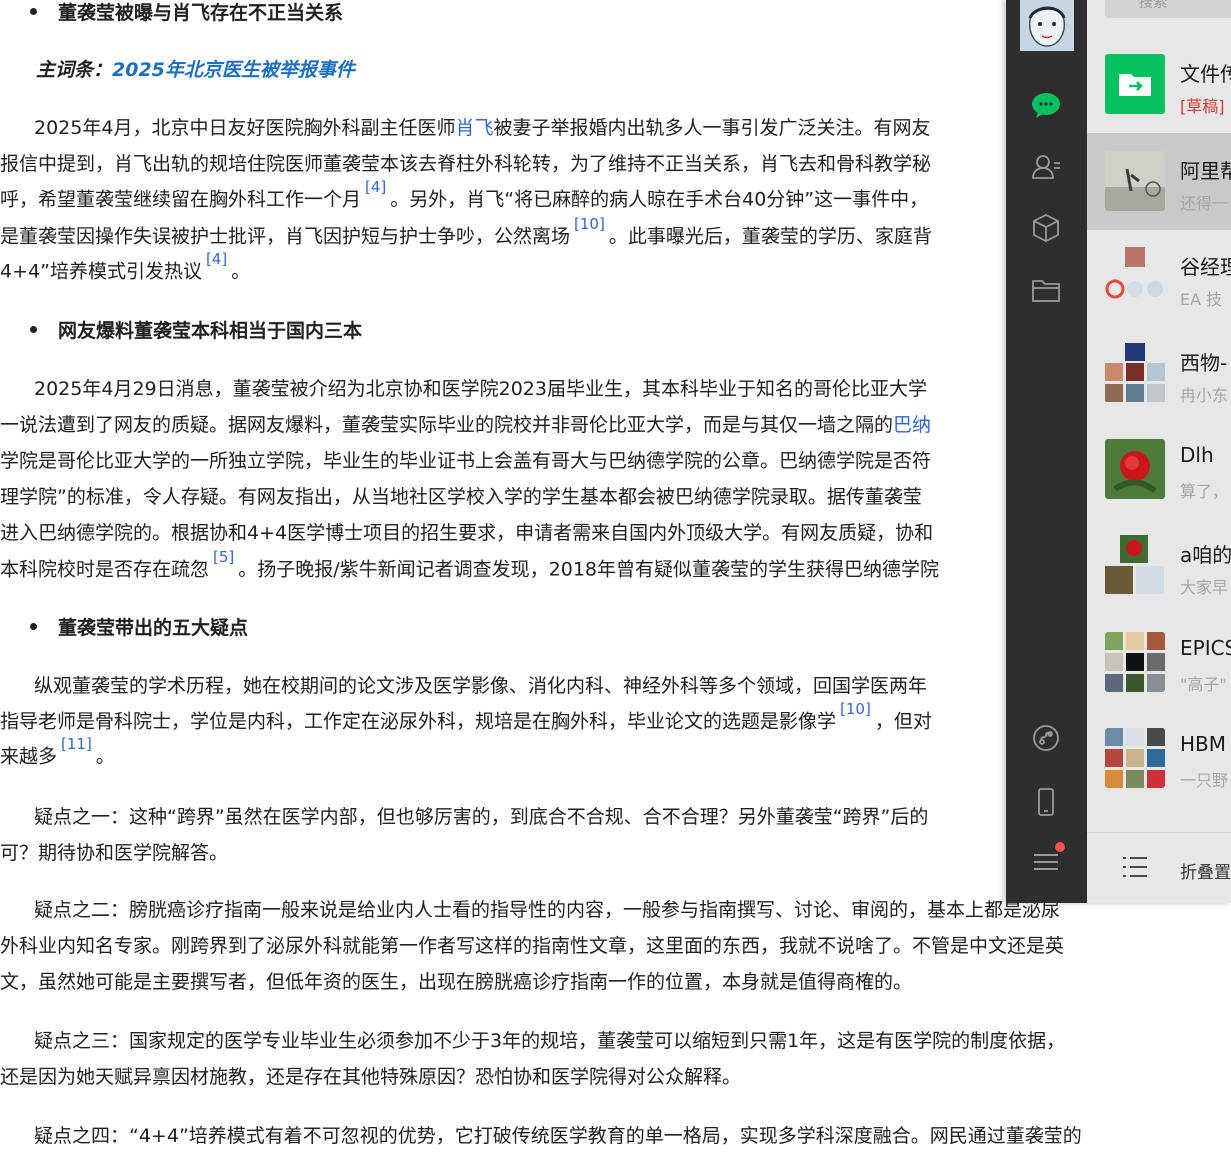  I want to click on chat-preview: 大家早, so click(1204, 587).